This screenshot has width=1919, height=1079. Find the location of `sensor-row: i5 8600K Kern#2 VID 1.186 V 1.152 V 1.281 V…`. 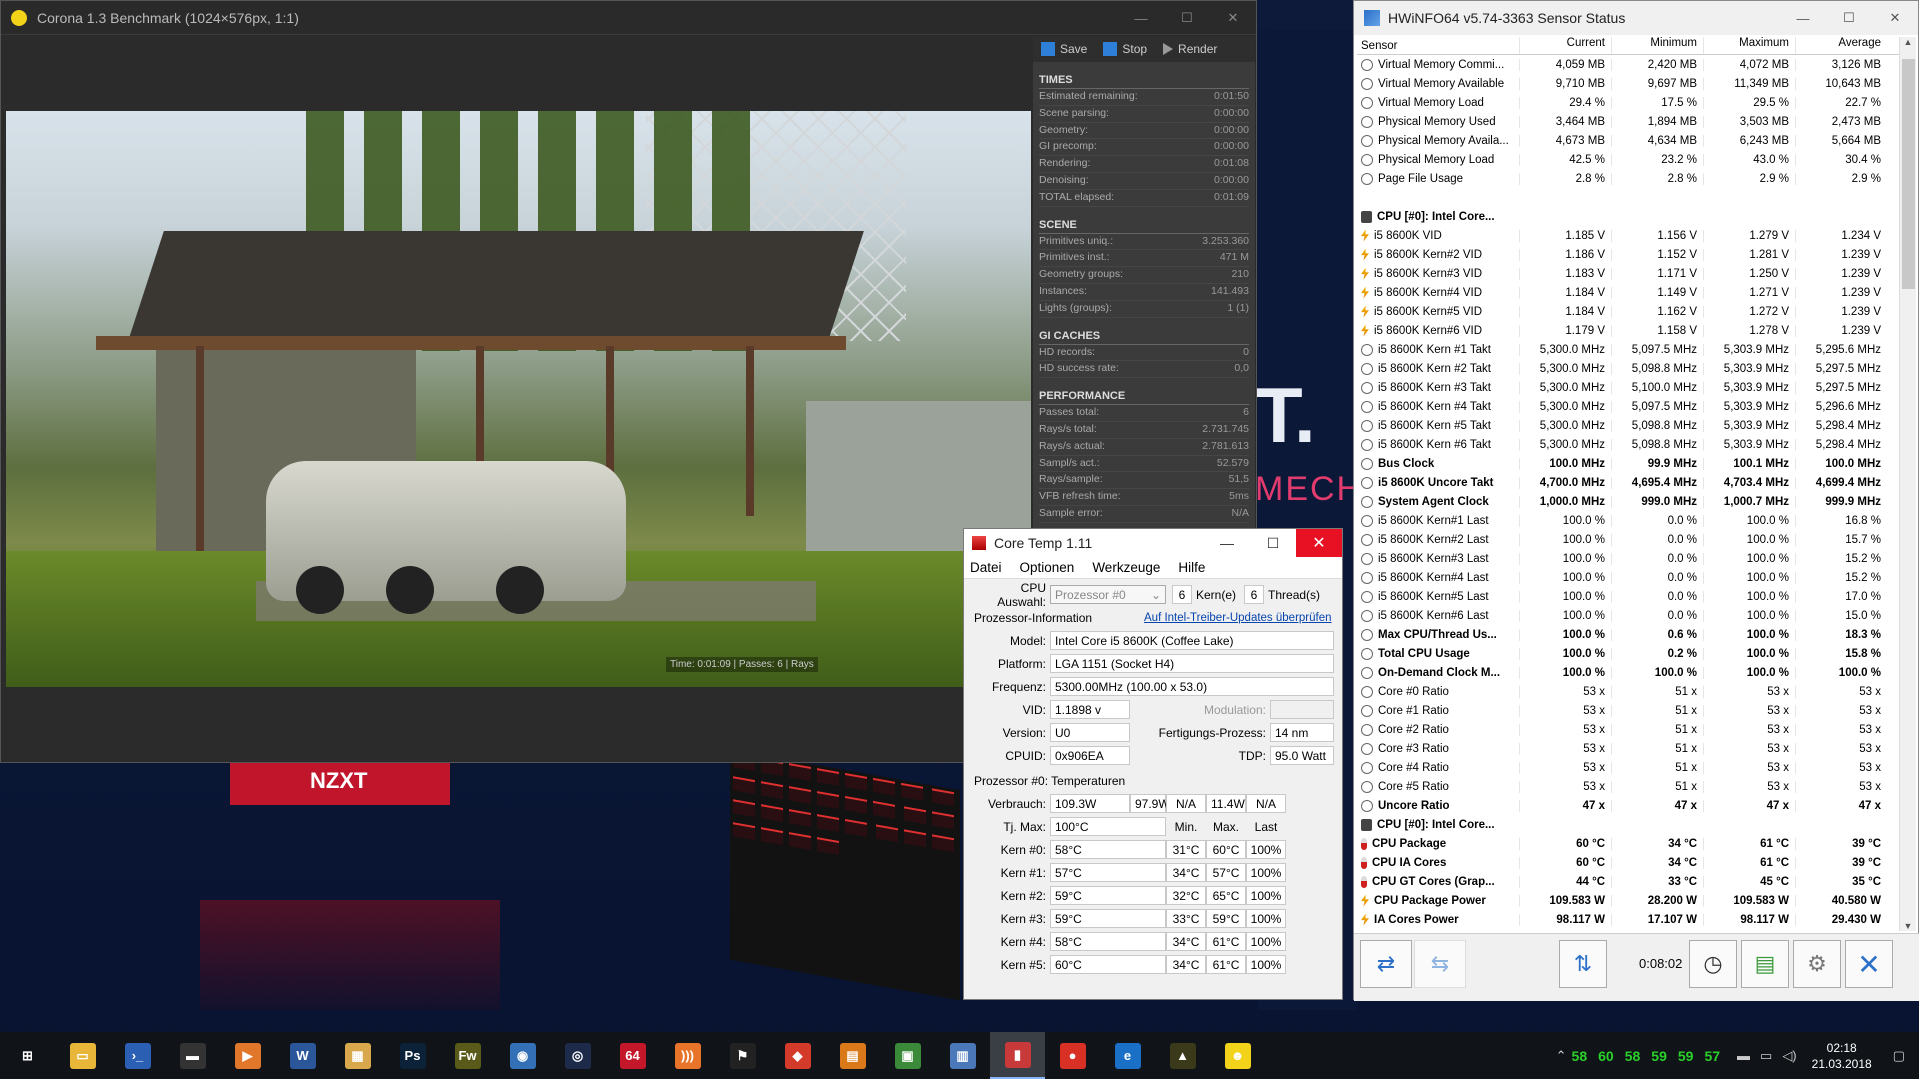

sensor-row: i5 8600K Kern#2 VID 1.186 V 1.152 V 1.281 V… is located at coordinates (1629, 254).